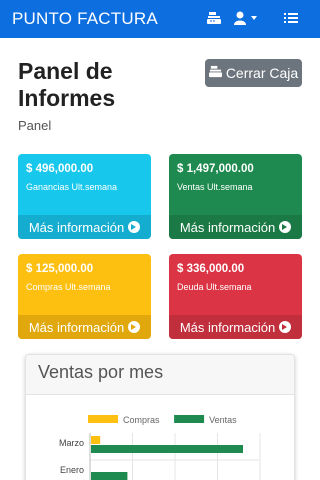  What do you see at coordinates (160, 19) in the screenshot?
I see `top-navbar: PUNTO FACTURA` at bounding box center [160, 19].